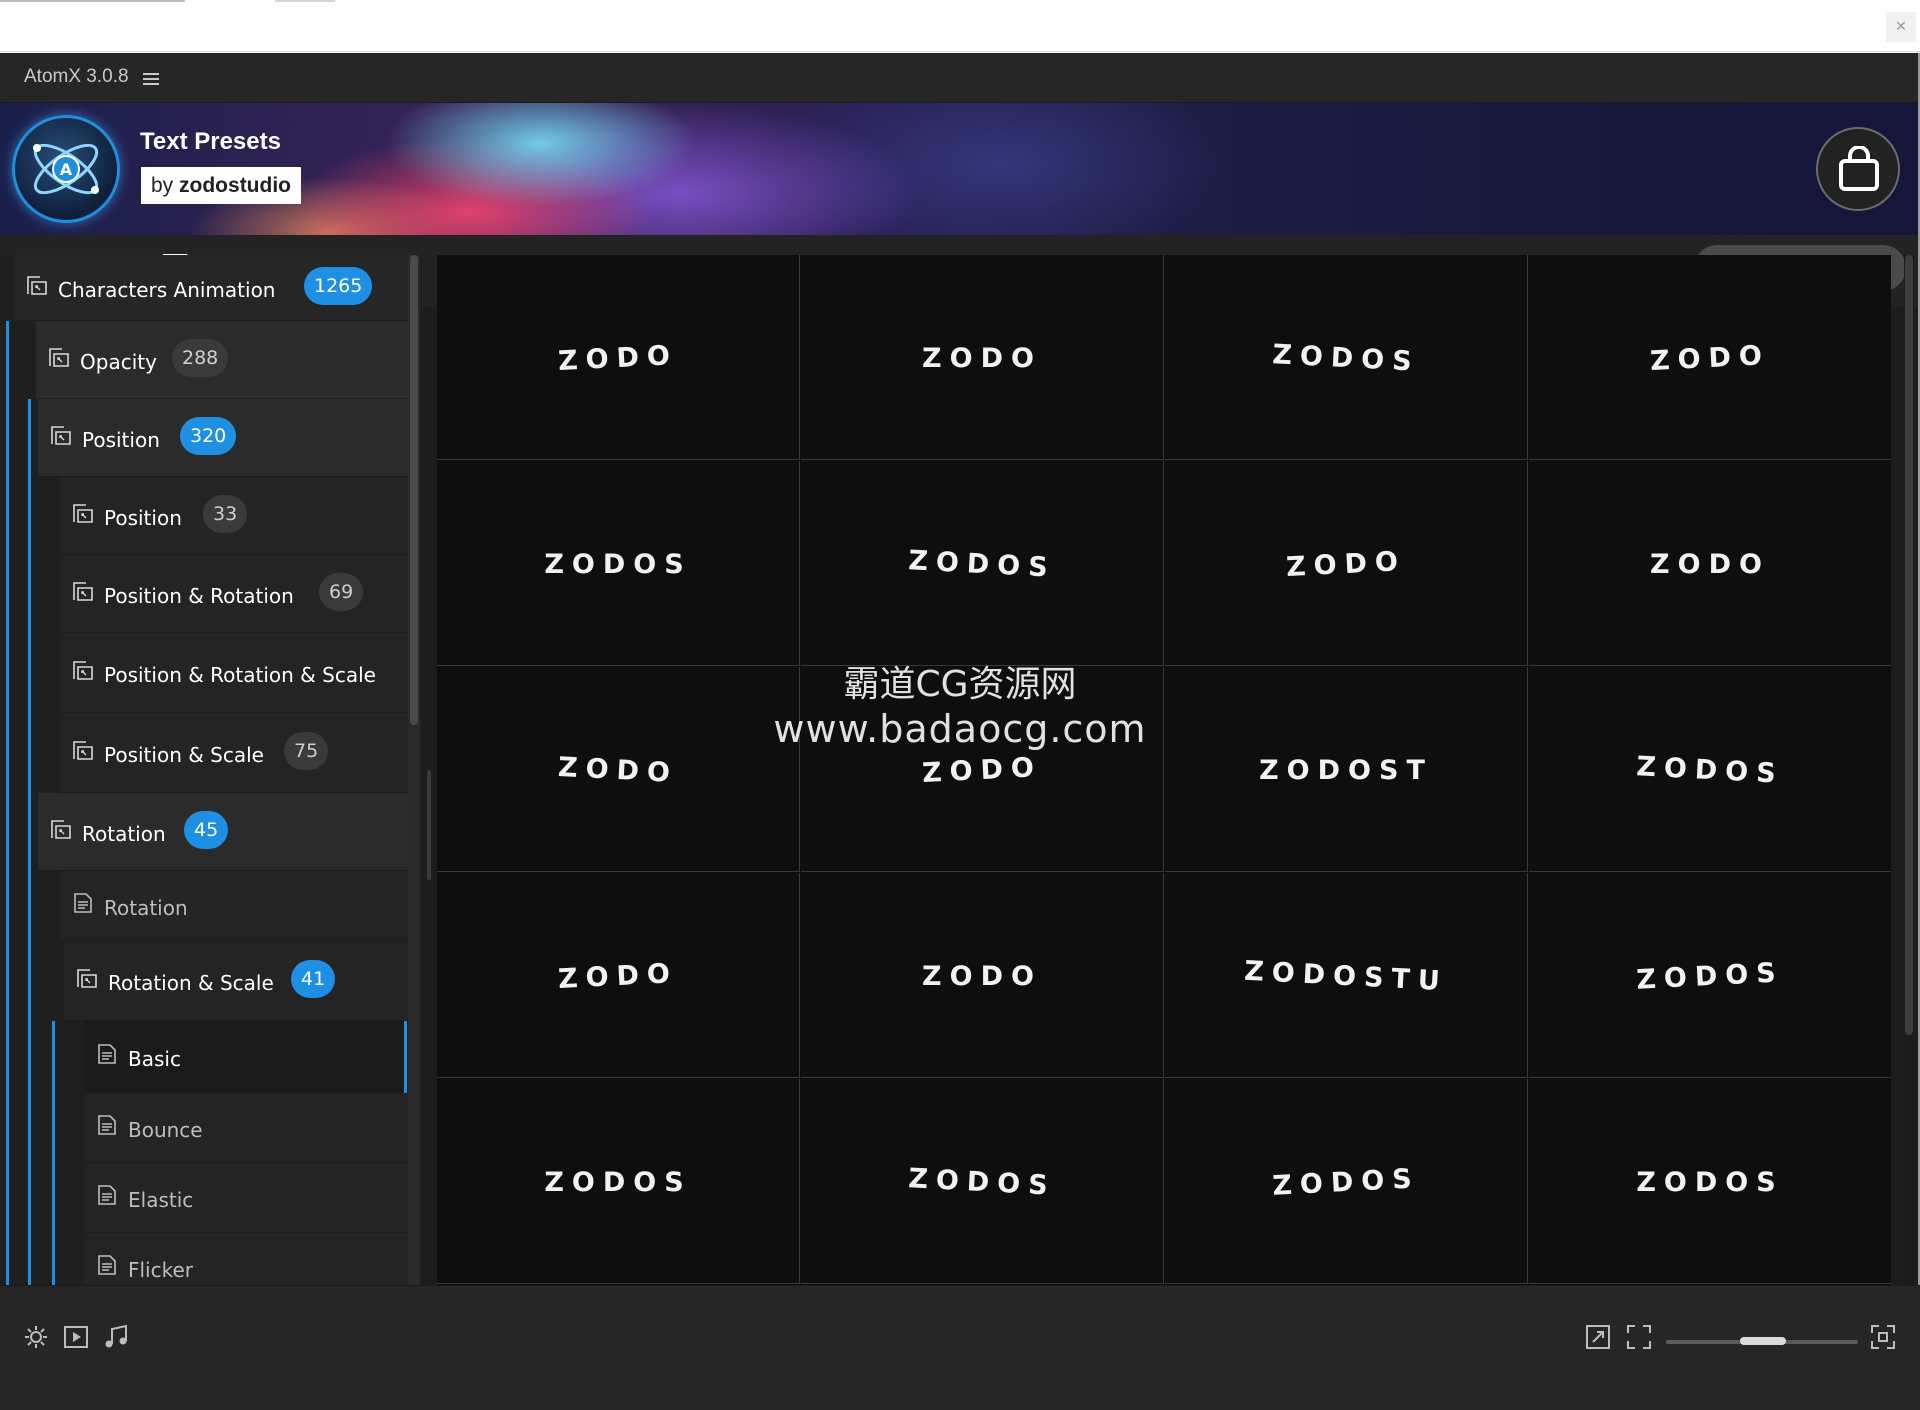 The width and height of the screenshot is (1920, 1410). What do you see at coordinates (200, 358) in the screenshot?
I see `item-count-badge: 288` at bounding box center [200, 358].